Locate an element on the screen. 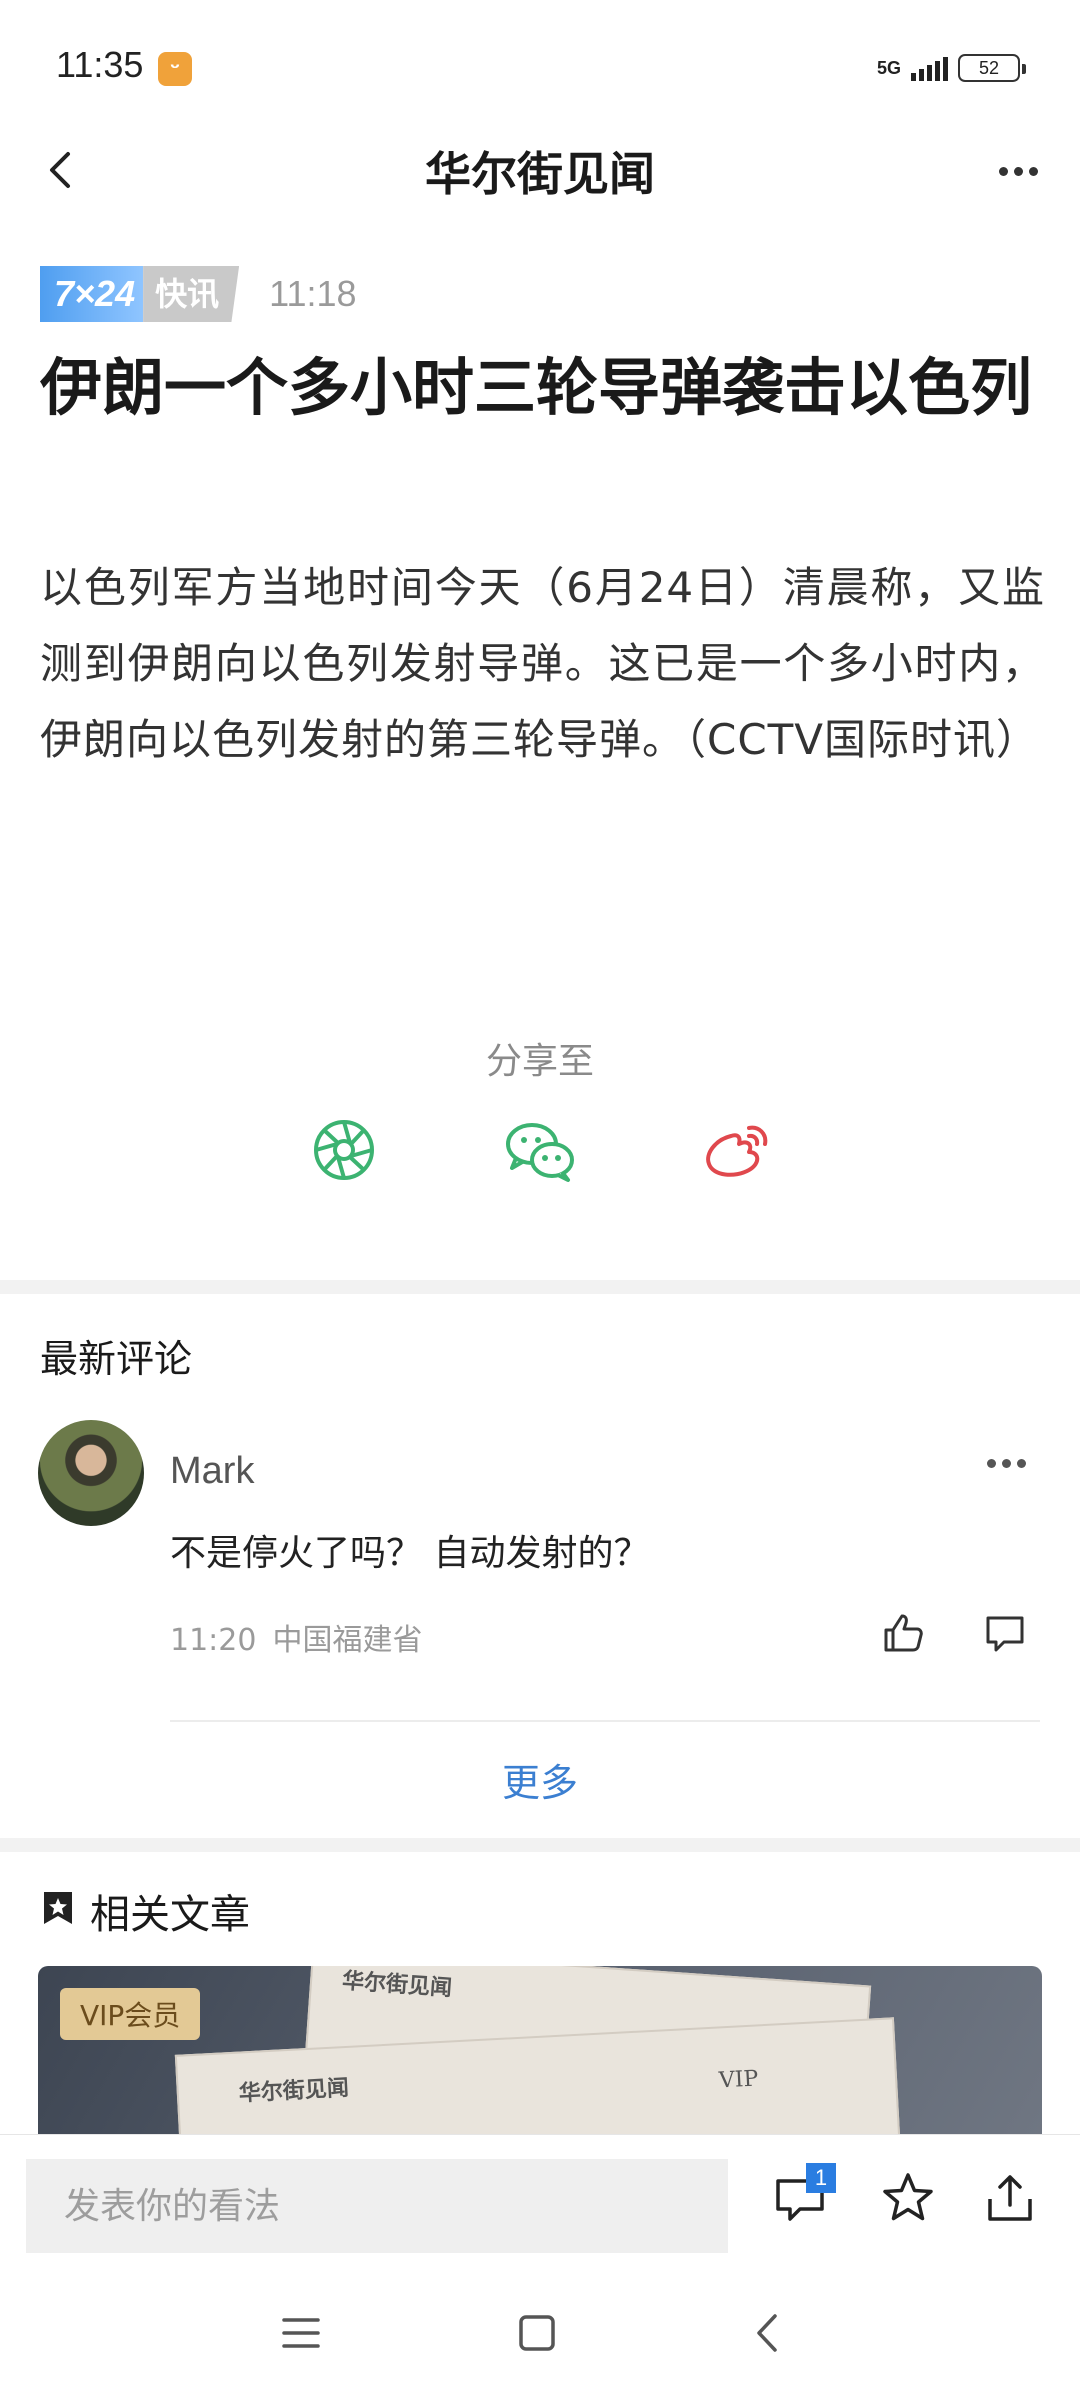  menu-icon is located at coordinates (301, 2333).